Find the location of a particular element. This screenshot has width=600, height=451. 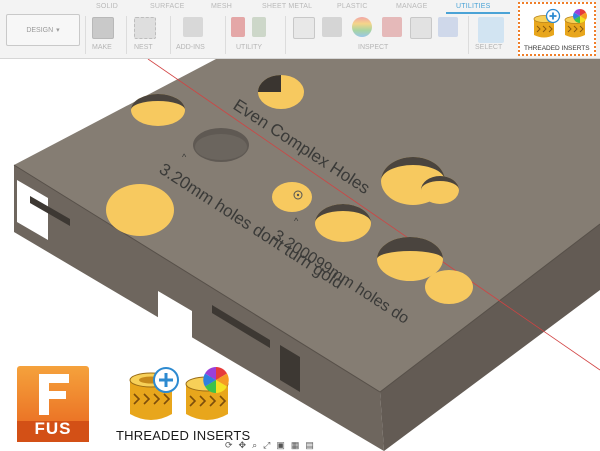

threaded-inserts-label: THREADED INSERTS is located at coordinates (557, 48).